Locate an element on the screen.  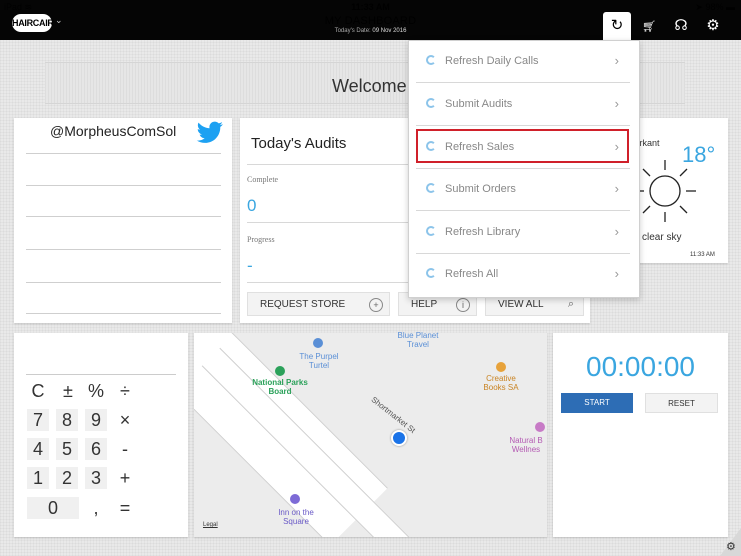
request-store-label: REQUEST STORE is located at coordinates (303, 304).